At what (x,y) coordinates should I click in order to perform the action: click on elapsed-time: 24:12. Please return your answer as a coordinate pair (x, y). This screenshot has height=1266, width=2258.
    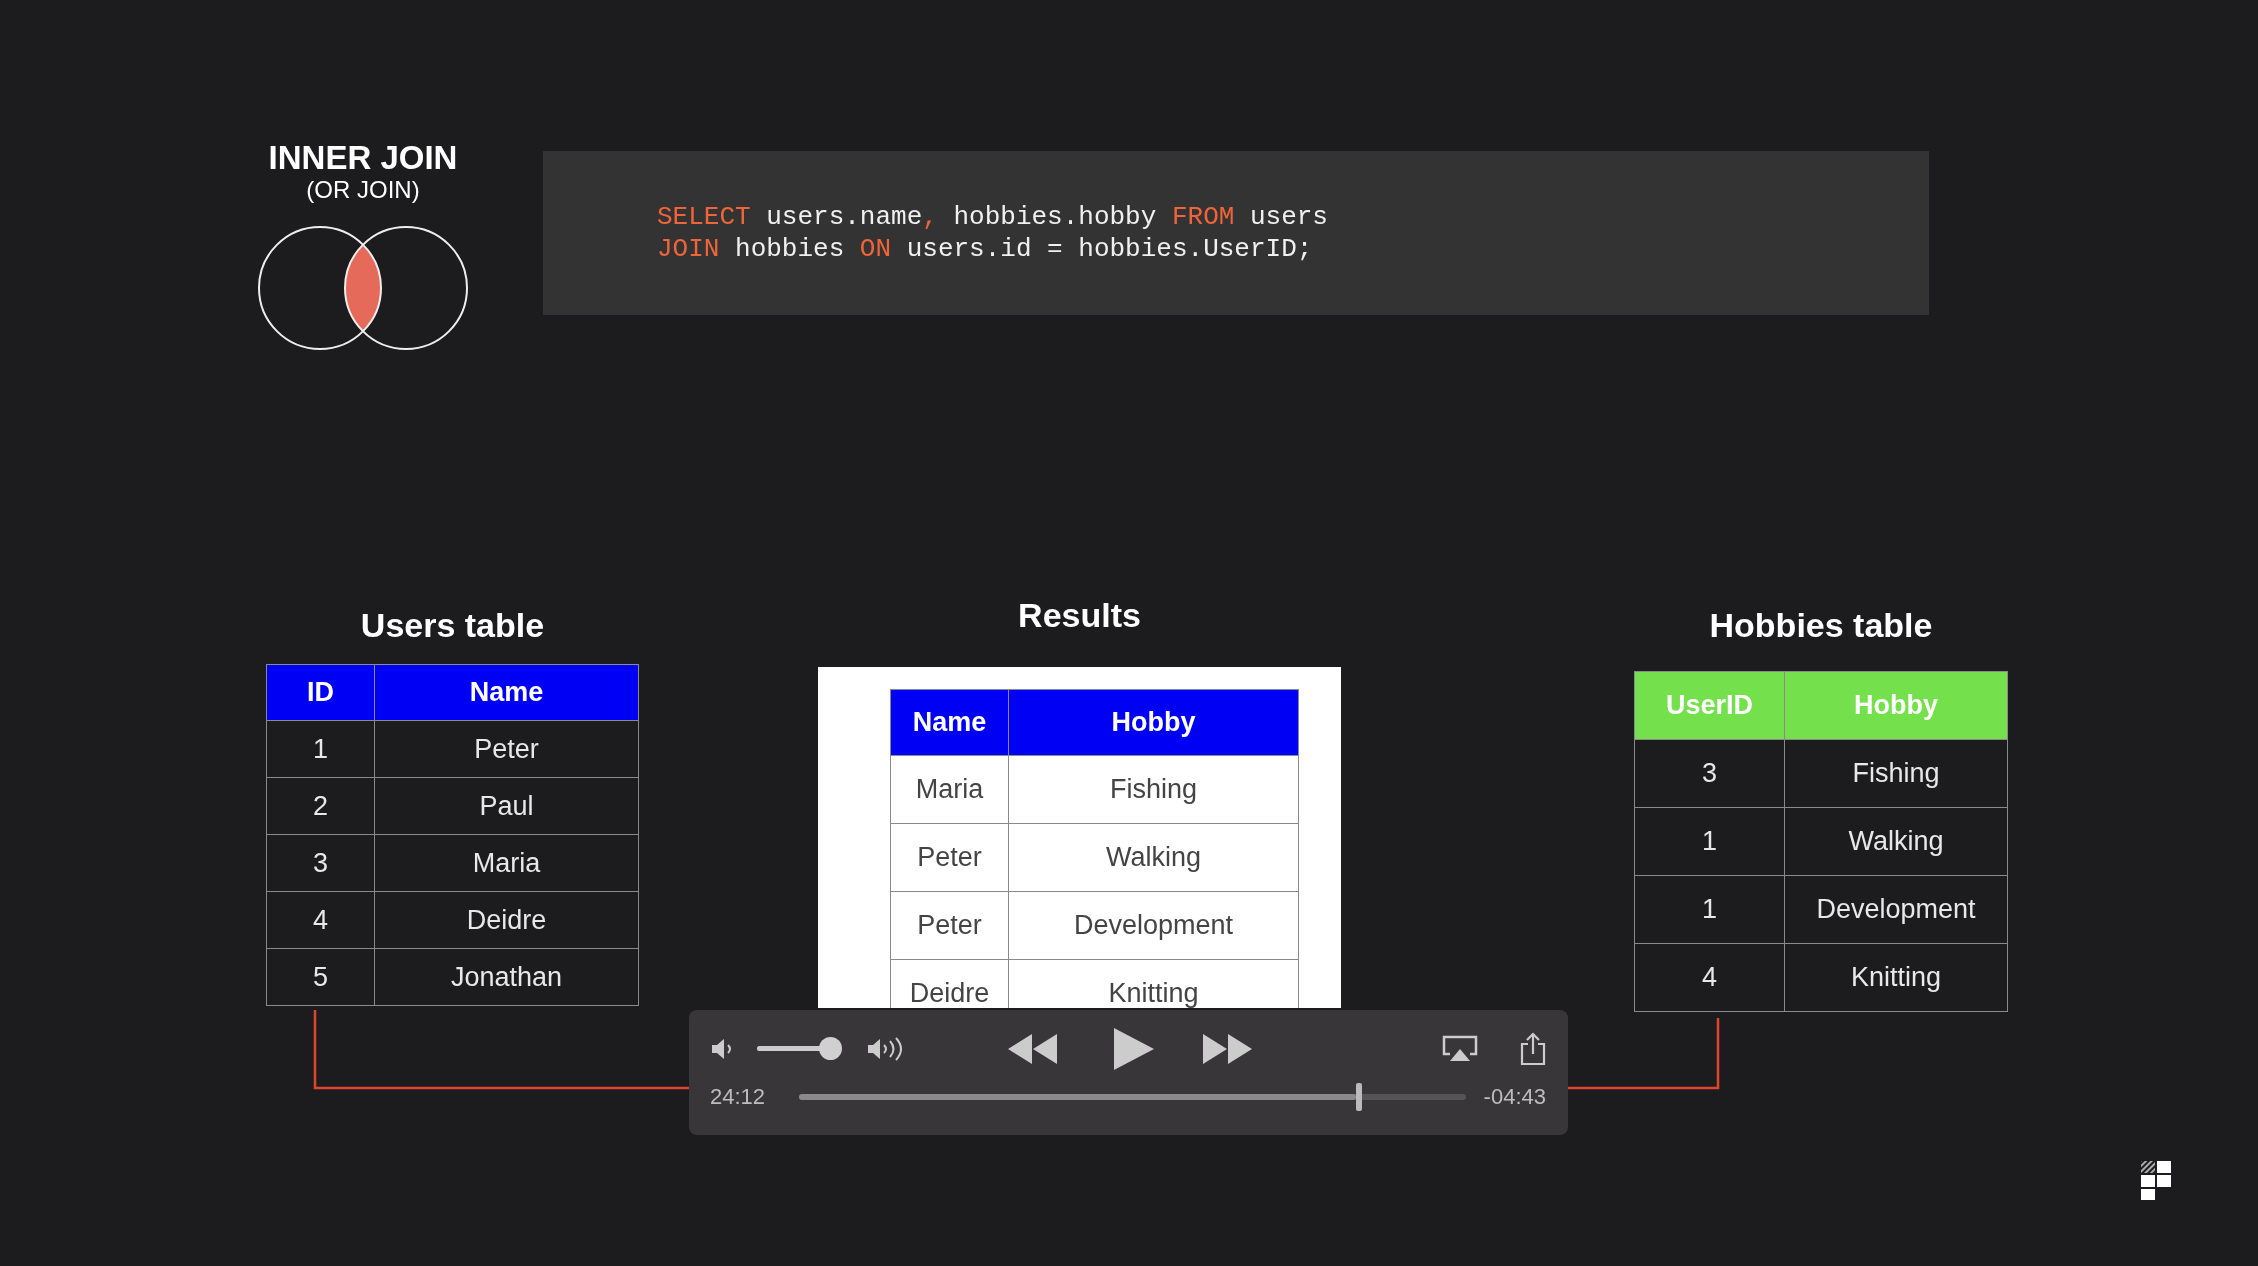
    Looking at the image, I should click on (738, 1097).